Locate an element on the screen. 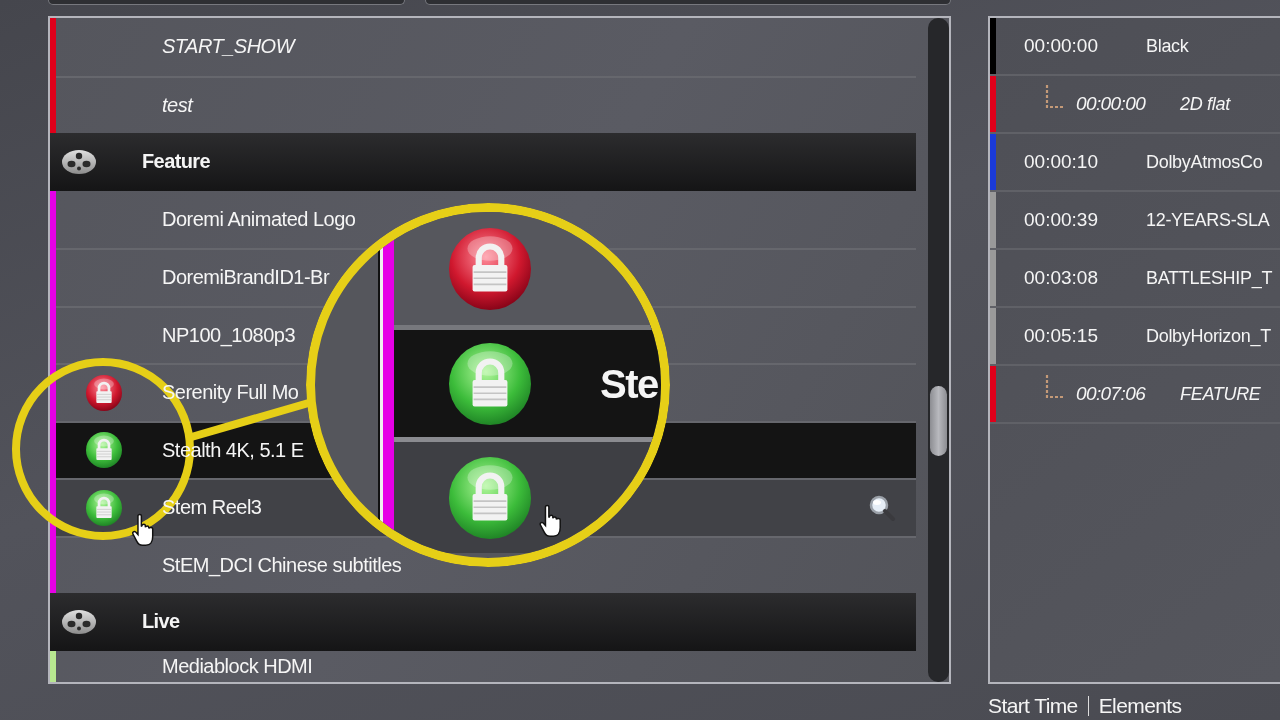 The width and height of the screenshot is (1280, 720). playlist-item: Doremi Animated Logo is located at coordinates (204, 219).